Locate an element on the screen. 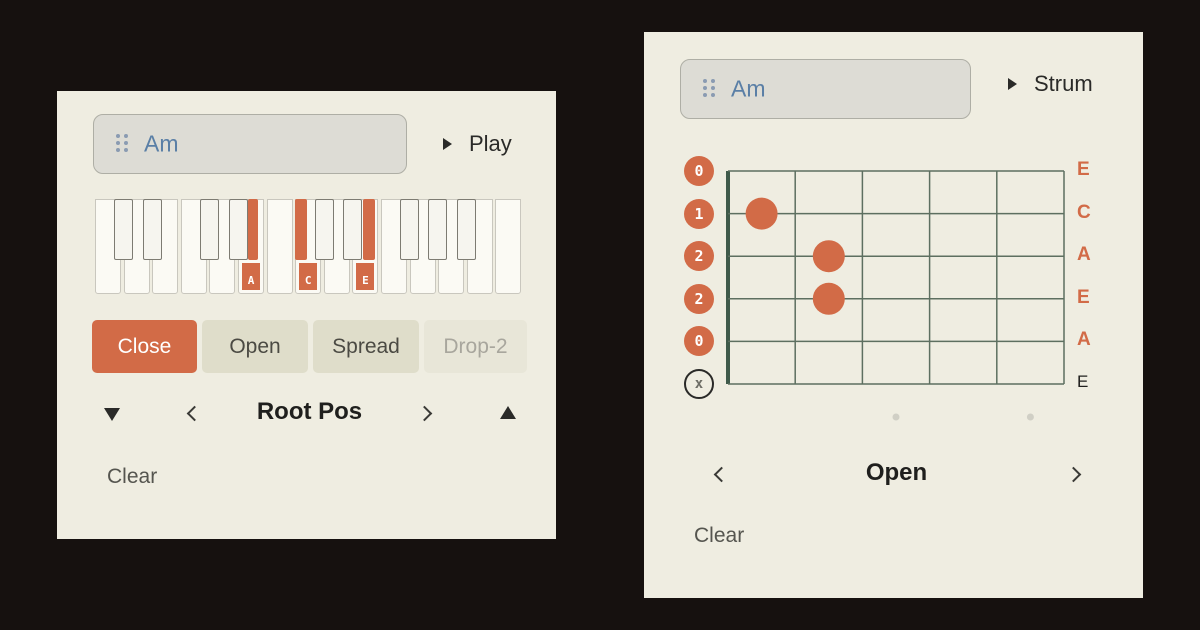 This screenshot has width=1200, height=630. next-inversion-button is located at coordinates (424, 413).